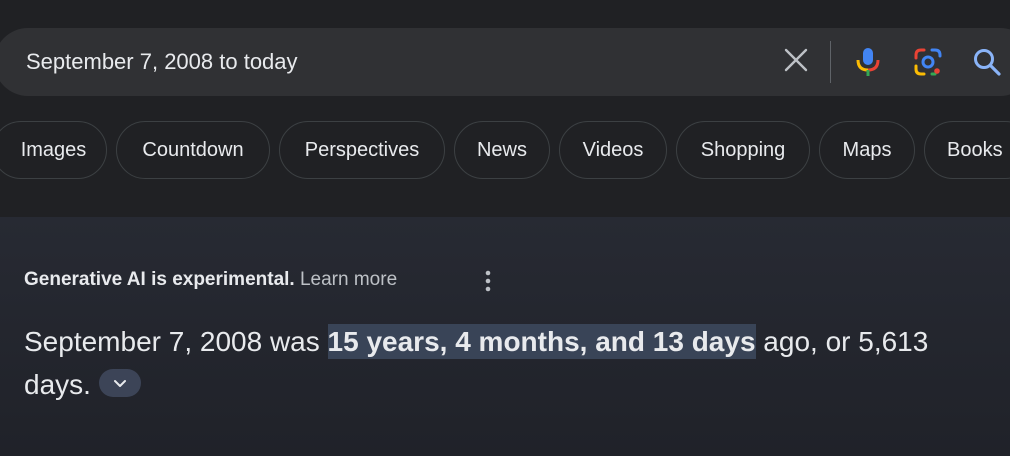 The width and height of the screenshot is (1010, 456). I want to click on ai-notice-text: Generative AI is experimental., so click(159, 279).